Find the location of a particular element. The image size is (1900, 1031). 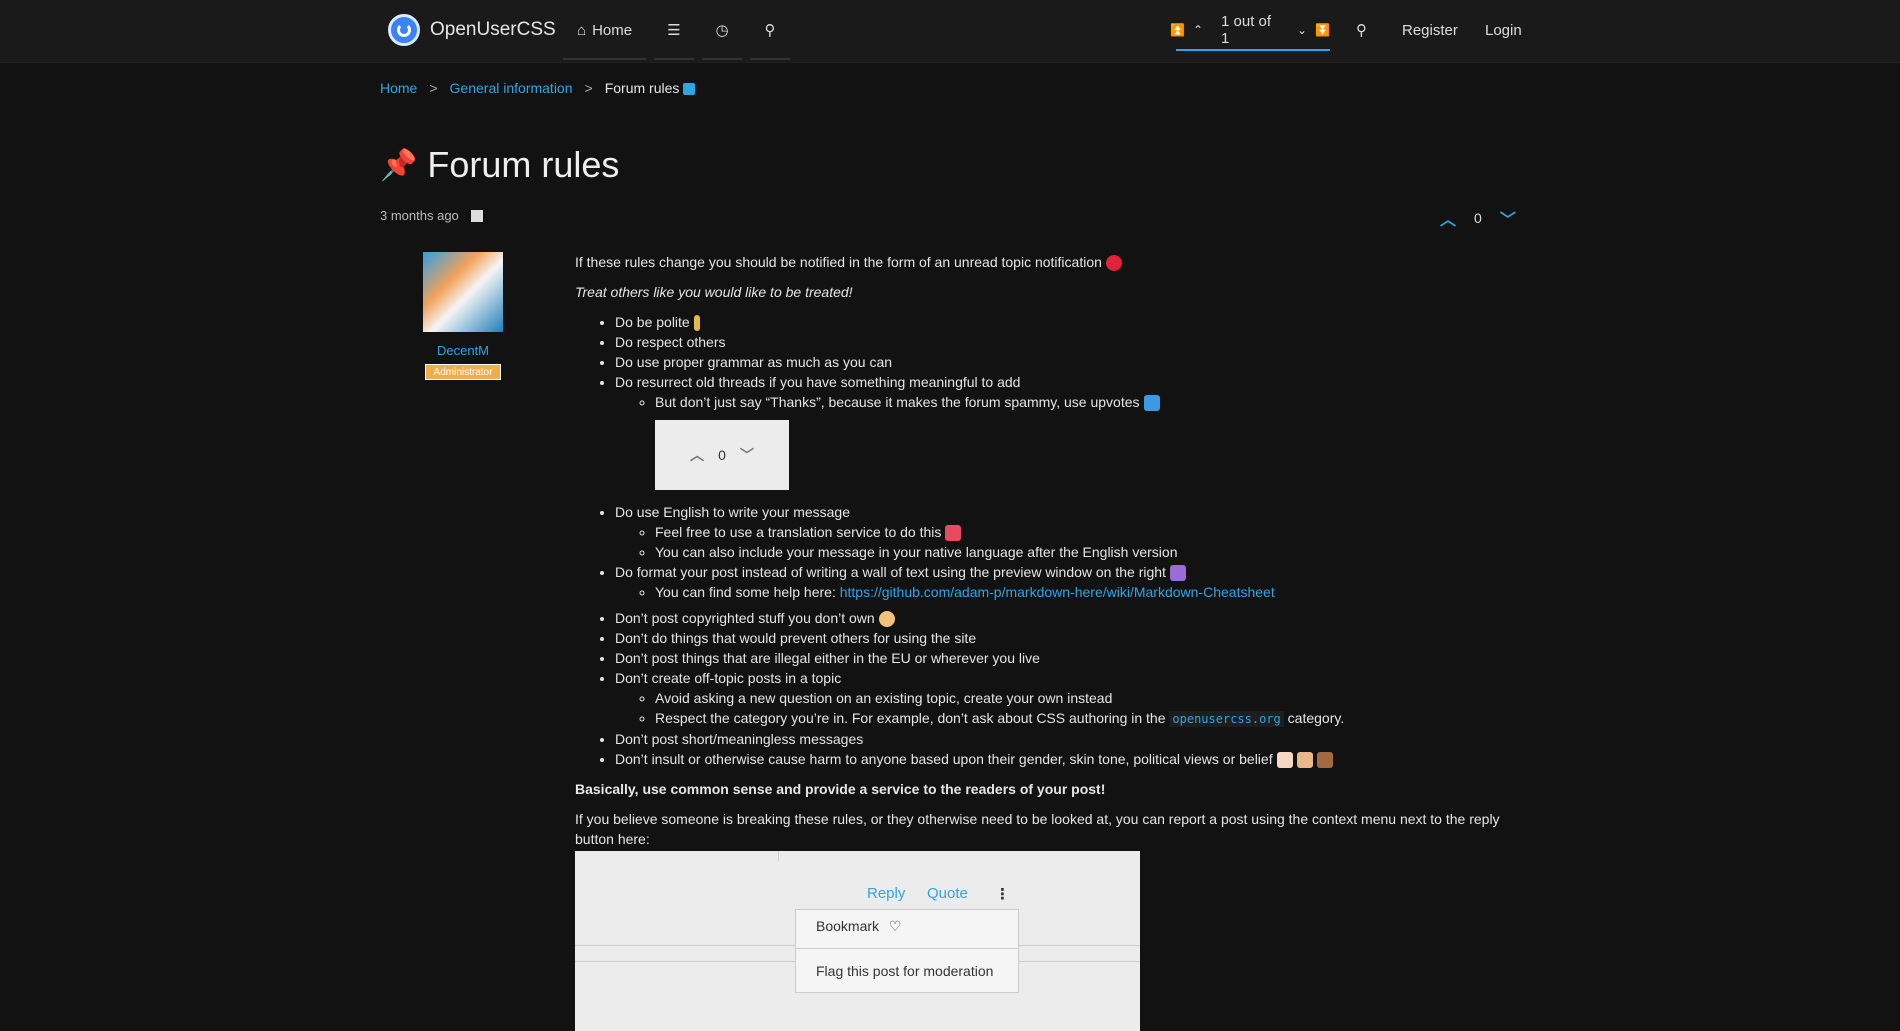

upvote-example-image: ︿ 0 ﹀ is located at coordinates (722, 455).